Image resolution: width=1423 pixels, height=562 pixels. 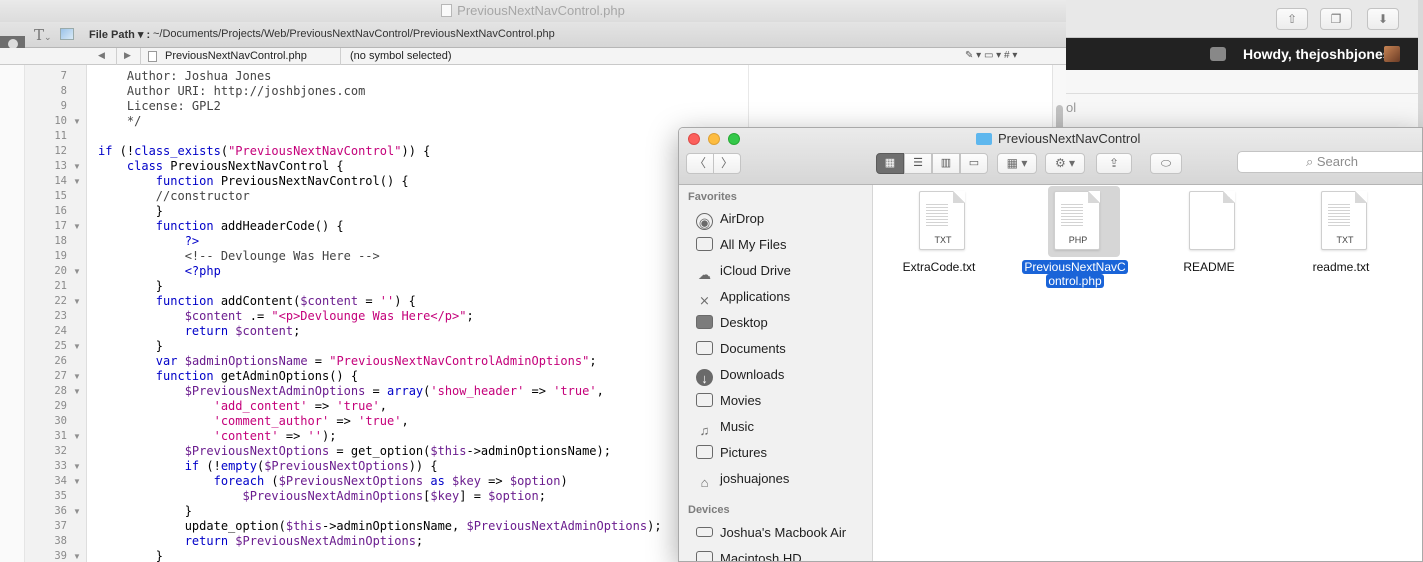 What do you see at coordinates (1336, 19) in the screenshot?
I see `tabs-icon: ❐` at bounding box center [1336, 19].